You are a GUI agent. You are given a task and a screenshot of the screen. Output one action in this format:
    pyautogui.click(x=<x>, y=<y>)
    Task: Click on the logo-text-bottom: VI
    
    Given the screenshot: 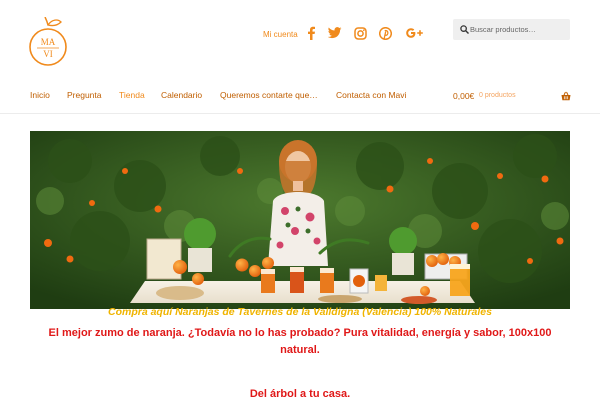 What is the action you would take?
    pyautogui.click(x=48, y=54)
    